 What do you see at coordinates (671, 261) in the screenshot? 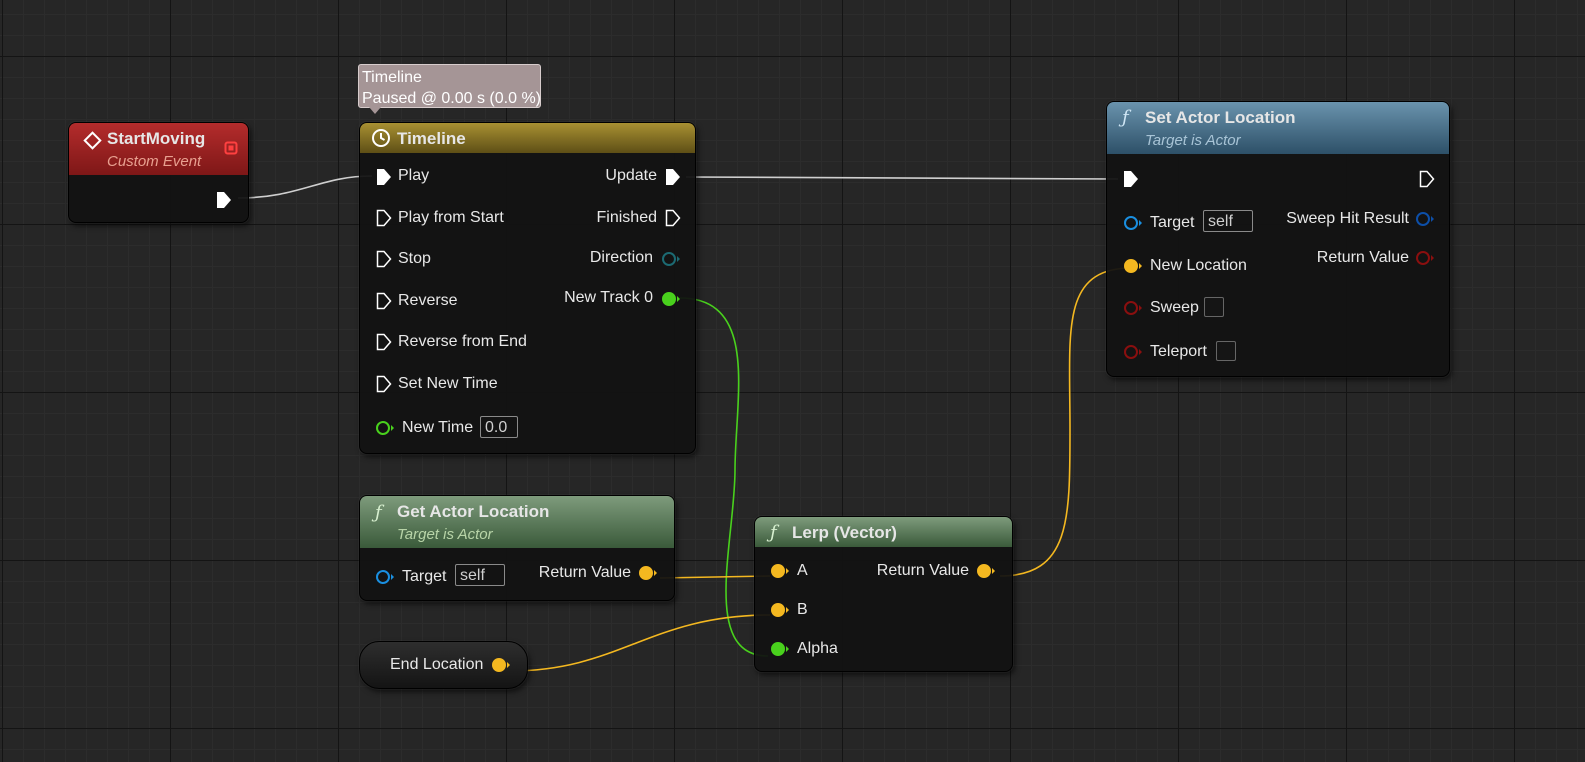
I see `direction-enum-pin` at bounding box center [671, 261].